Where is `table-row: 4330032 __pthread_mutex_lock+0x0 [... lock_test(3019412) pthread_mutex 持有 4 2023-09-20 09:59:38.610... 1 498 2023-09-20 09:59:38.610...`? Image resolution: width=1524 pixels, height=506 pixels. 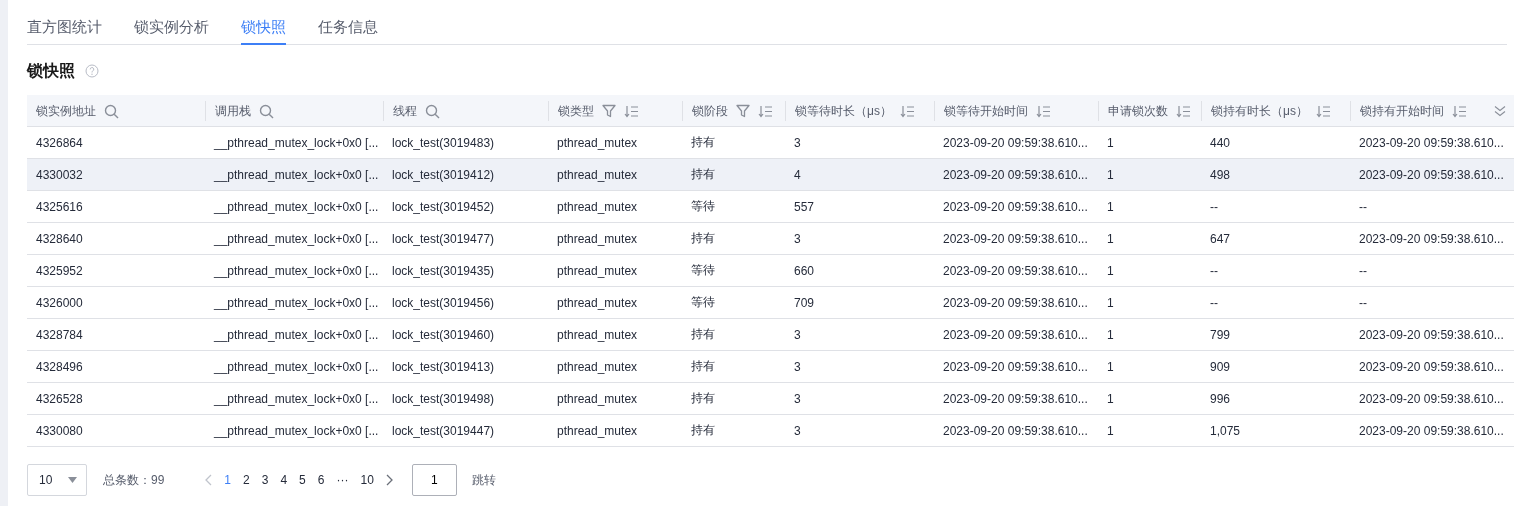 table-row: 4330032 __pthread_mutex_lock+0x0 [... lock_test(3019412) pthread_mutex 持有 4 2023-09-20 09:59:38.610... 1 498 2023-09-20 09:59:38.610... is located at coordinates (770, 175).